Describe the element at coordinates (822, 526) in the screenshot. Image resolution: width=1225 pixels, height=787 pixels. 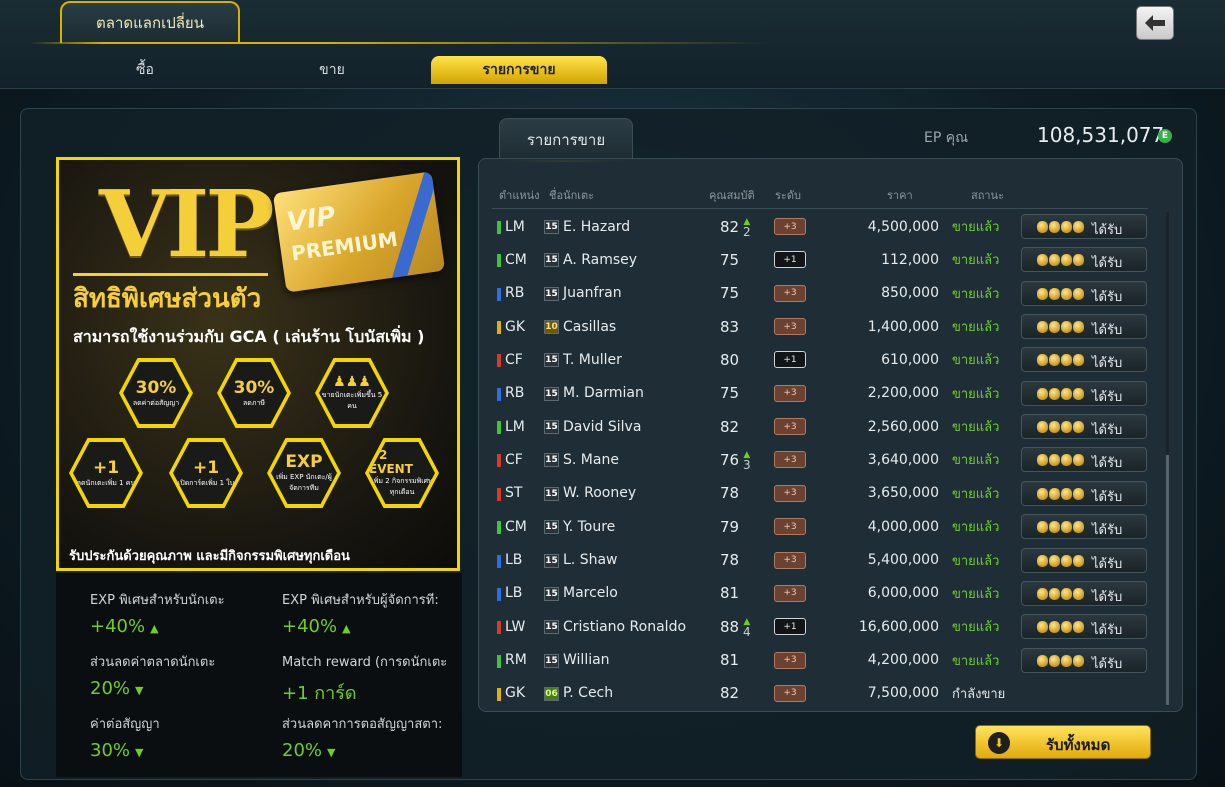
I see `sale-row: CM 15 Y. Toure 79 +3 4,000,000 ขายแล้ว ได้รับ` at that location.